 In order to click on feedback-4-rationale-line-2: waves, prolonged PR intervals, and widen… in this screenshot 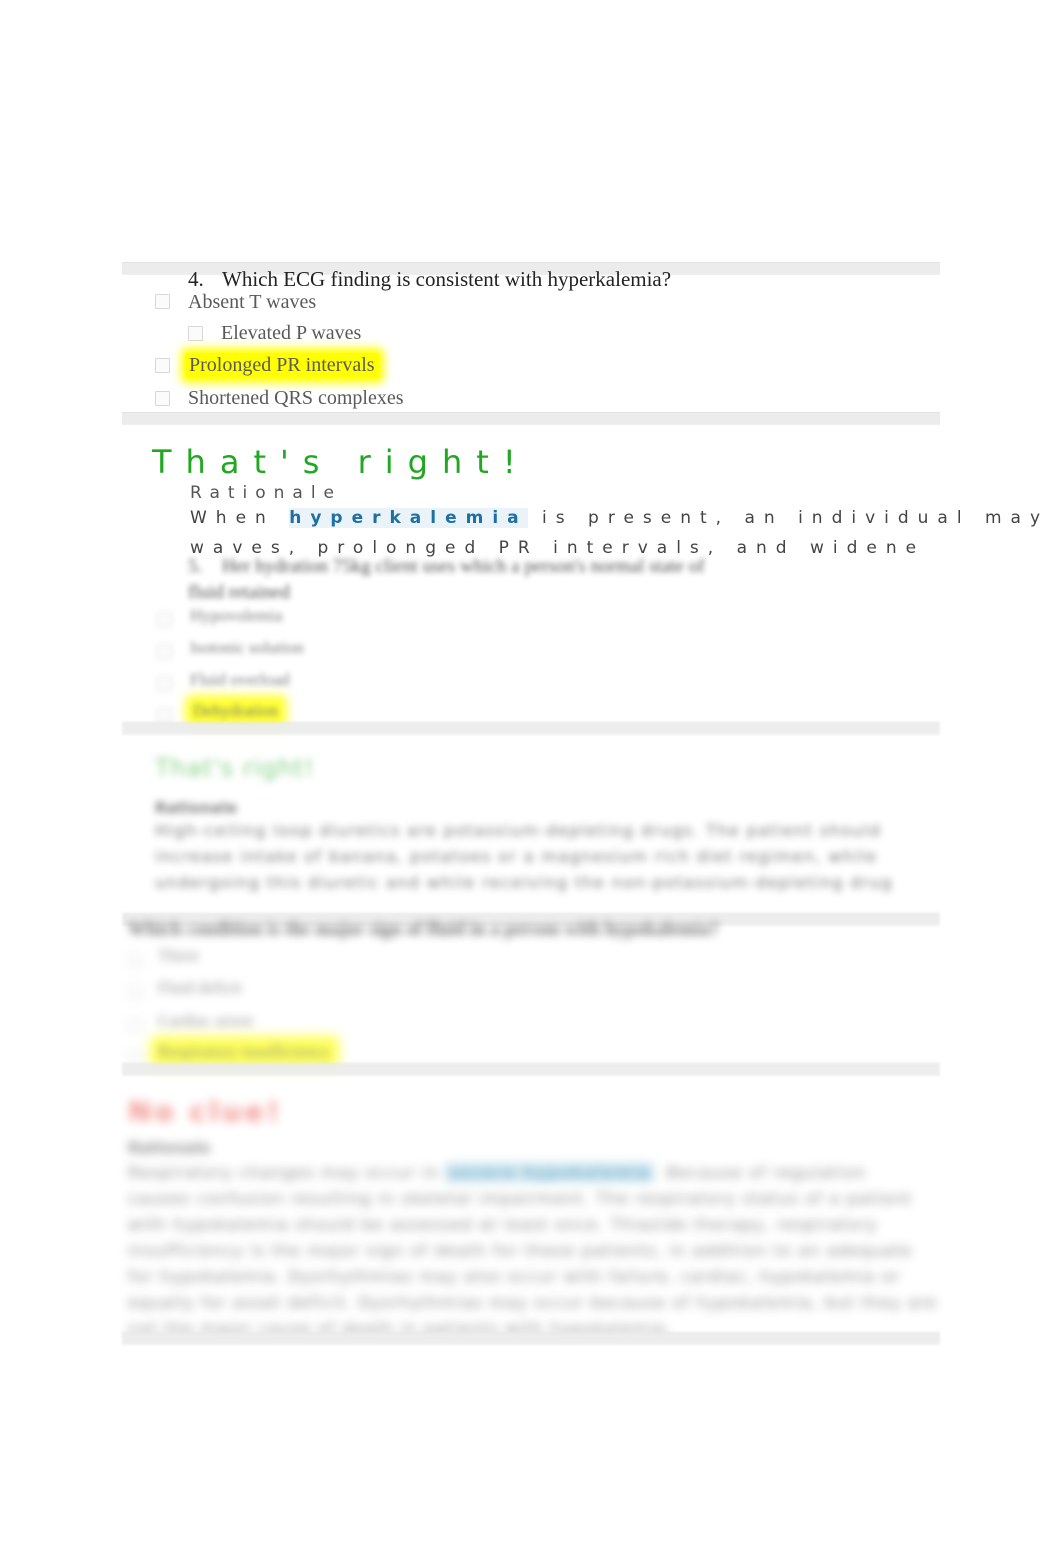, I will do `click(558, 548)`.